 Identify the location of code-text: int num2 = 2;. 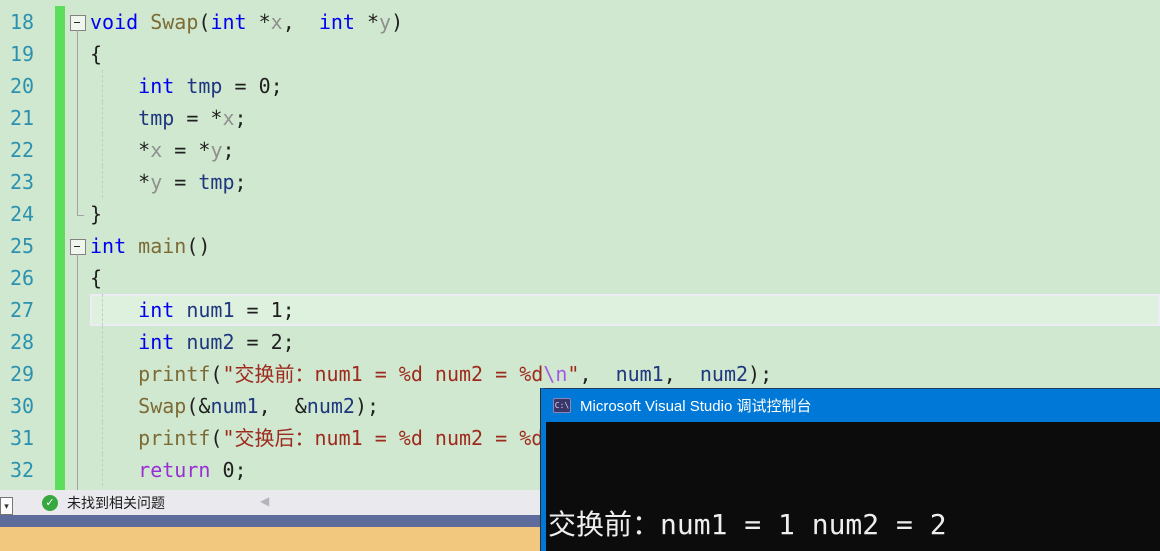
(625, 342).